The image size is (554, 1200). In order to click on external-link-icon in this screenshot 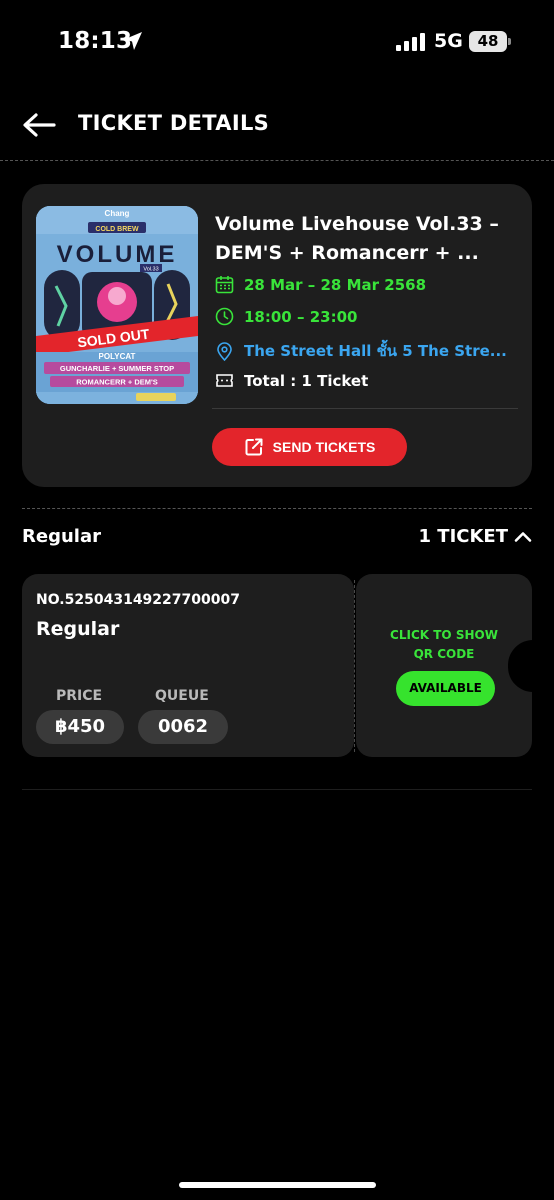, I will do `click(254, 447)`.